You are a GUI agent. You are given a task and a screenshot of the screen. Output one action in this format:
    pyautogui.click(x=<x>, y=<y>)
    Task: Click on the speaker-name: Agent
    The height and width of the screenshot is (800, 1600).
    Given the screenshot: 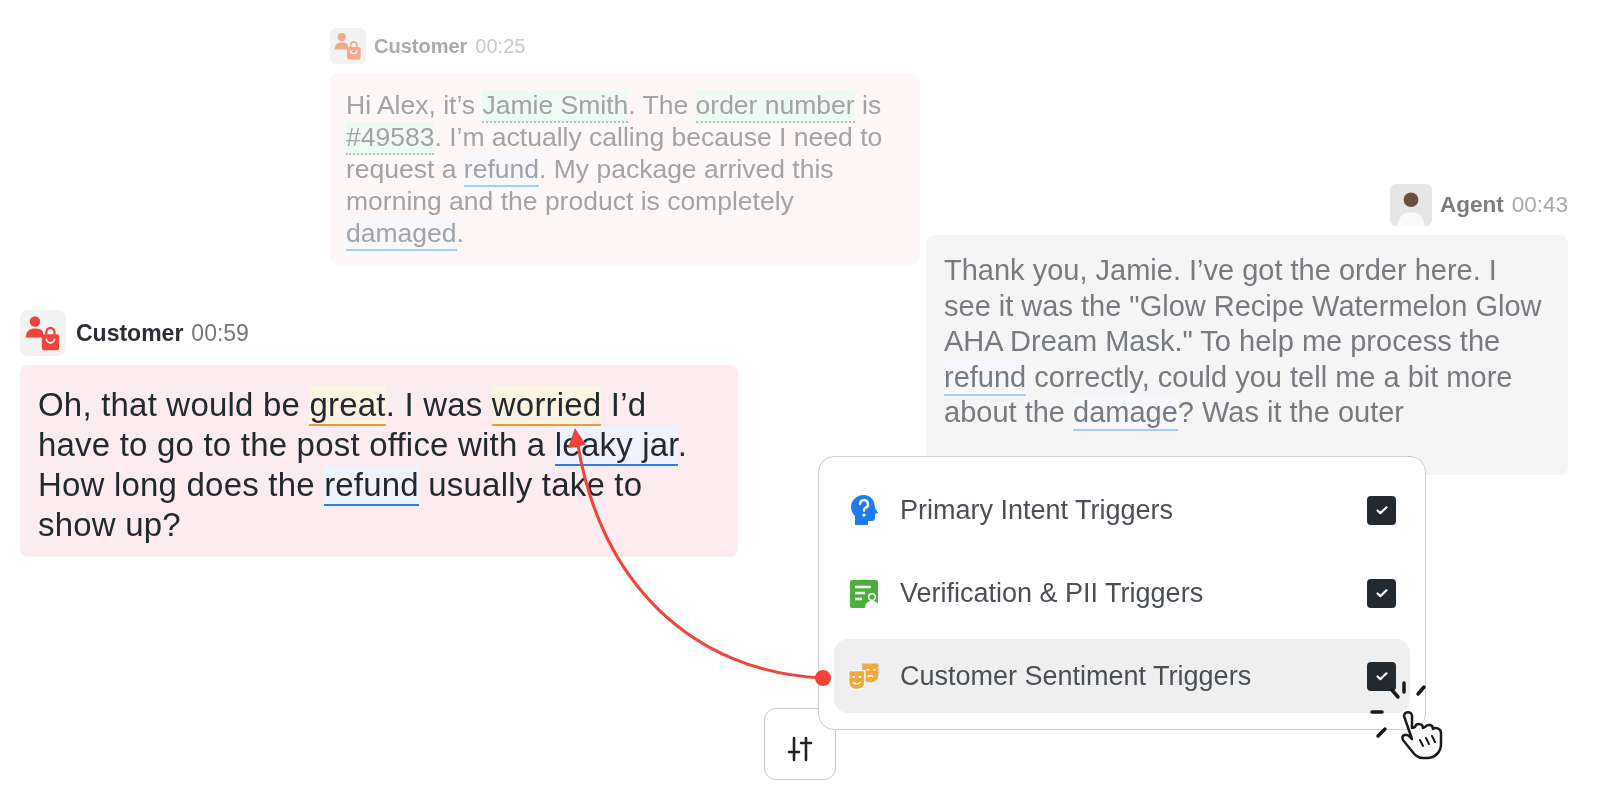 What is the action you would take?
    pyautogui.click(x=1471, y=205)
    